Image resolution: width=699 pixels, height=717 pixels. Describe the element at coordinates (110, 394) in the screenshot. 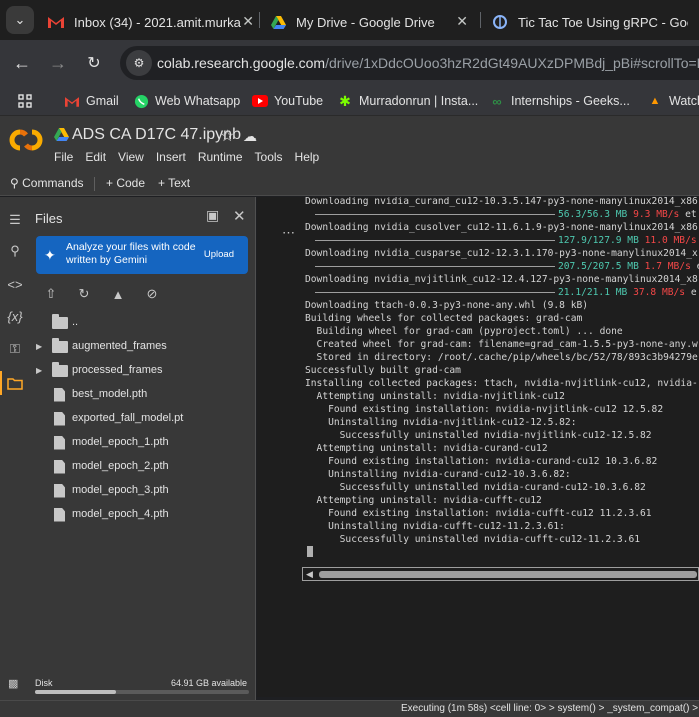

I see `file-name: best_model.pth` at that location.